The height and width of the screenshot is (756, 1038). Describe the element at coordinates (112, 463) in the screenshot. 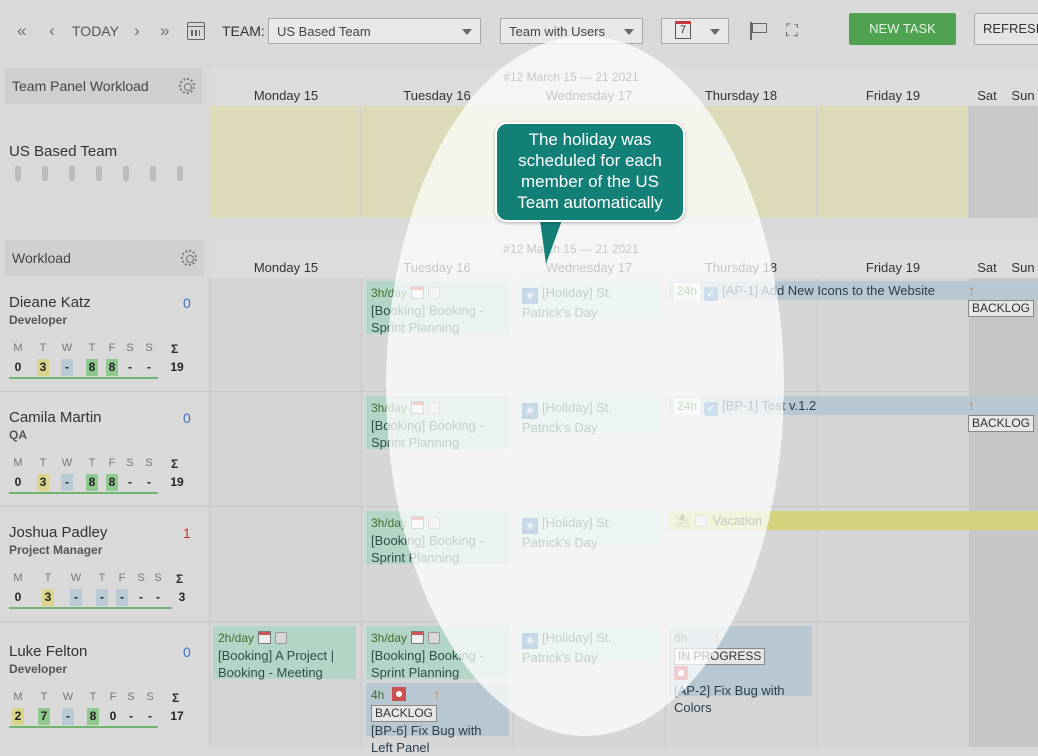

I see `weekday-letter: F` at that location.